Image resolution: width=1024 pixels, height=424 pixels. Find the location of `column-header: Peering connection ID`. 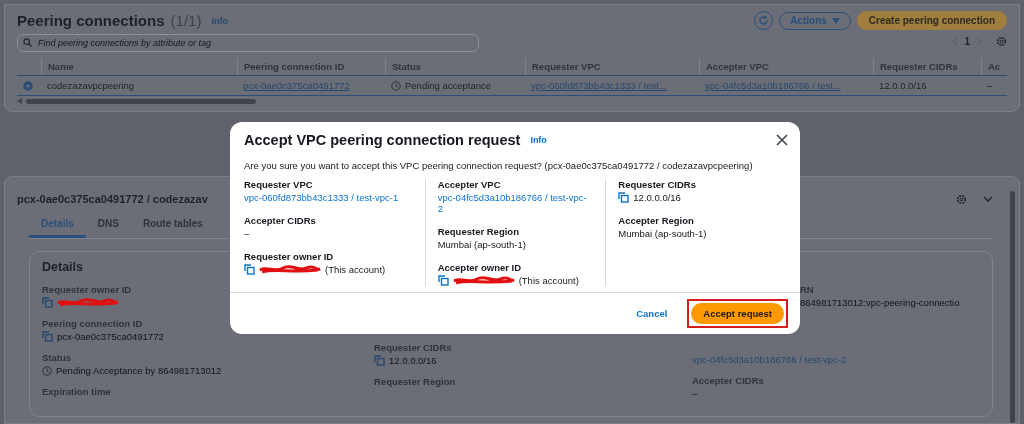

column-header: Peering connection ID is located at coordinates (311, 66).